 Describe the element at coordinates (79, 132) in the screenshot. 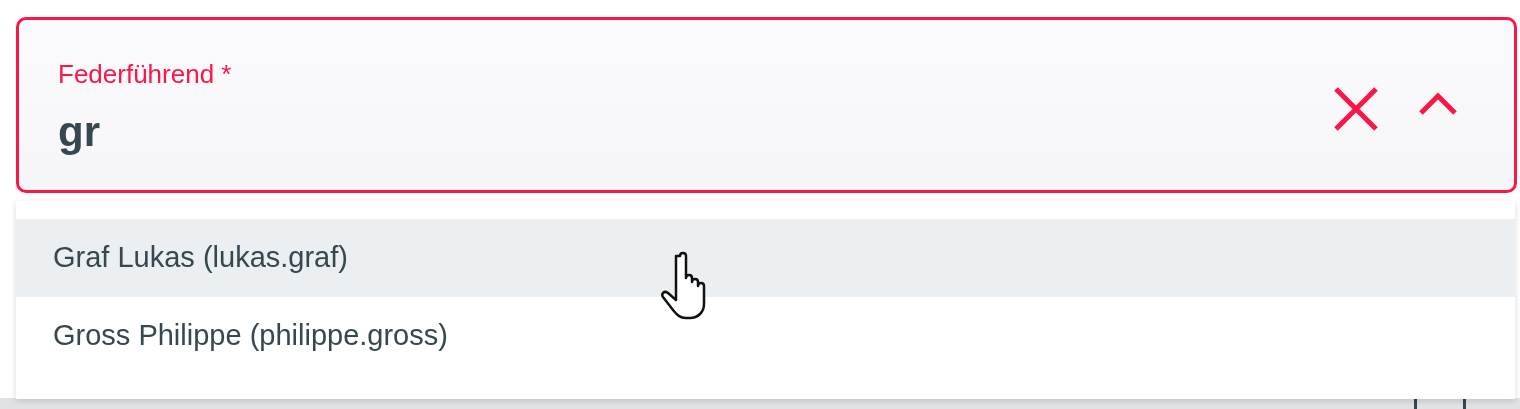

I see `field-value: gr` at that location.